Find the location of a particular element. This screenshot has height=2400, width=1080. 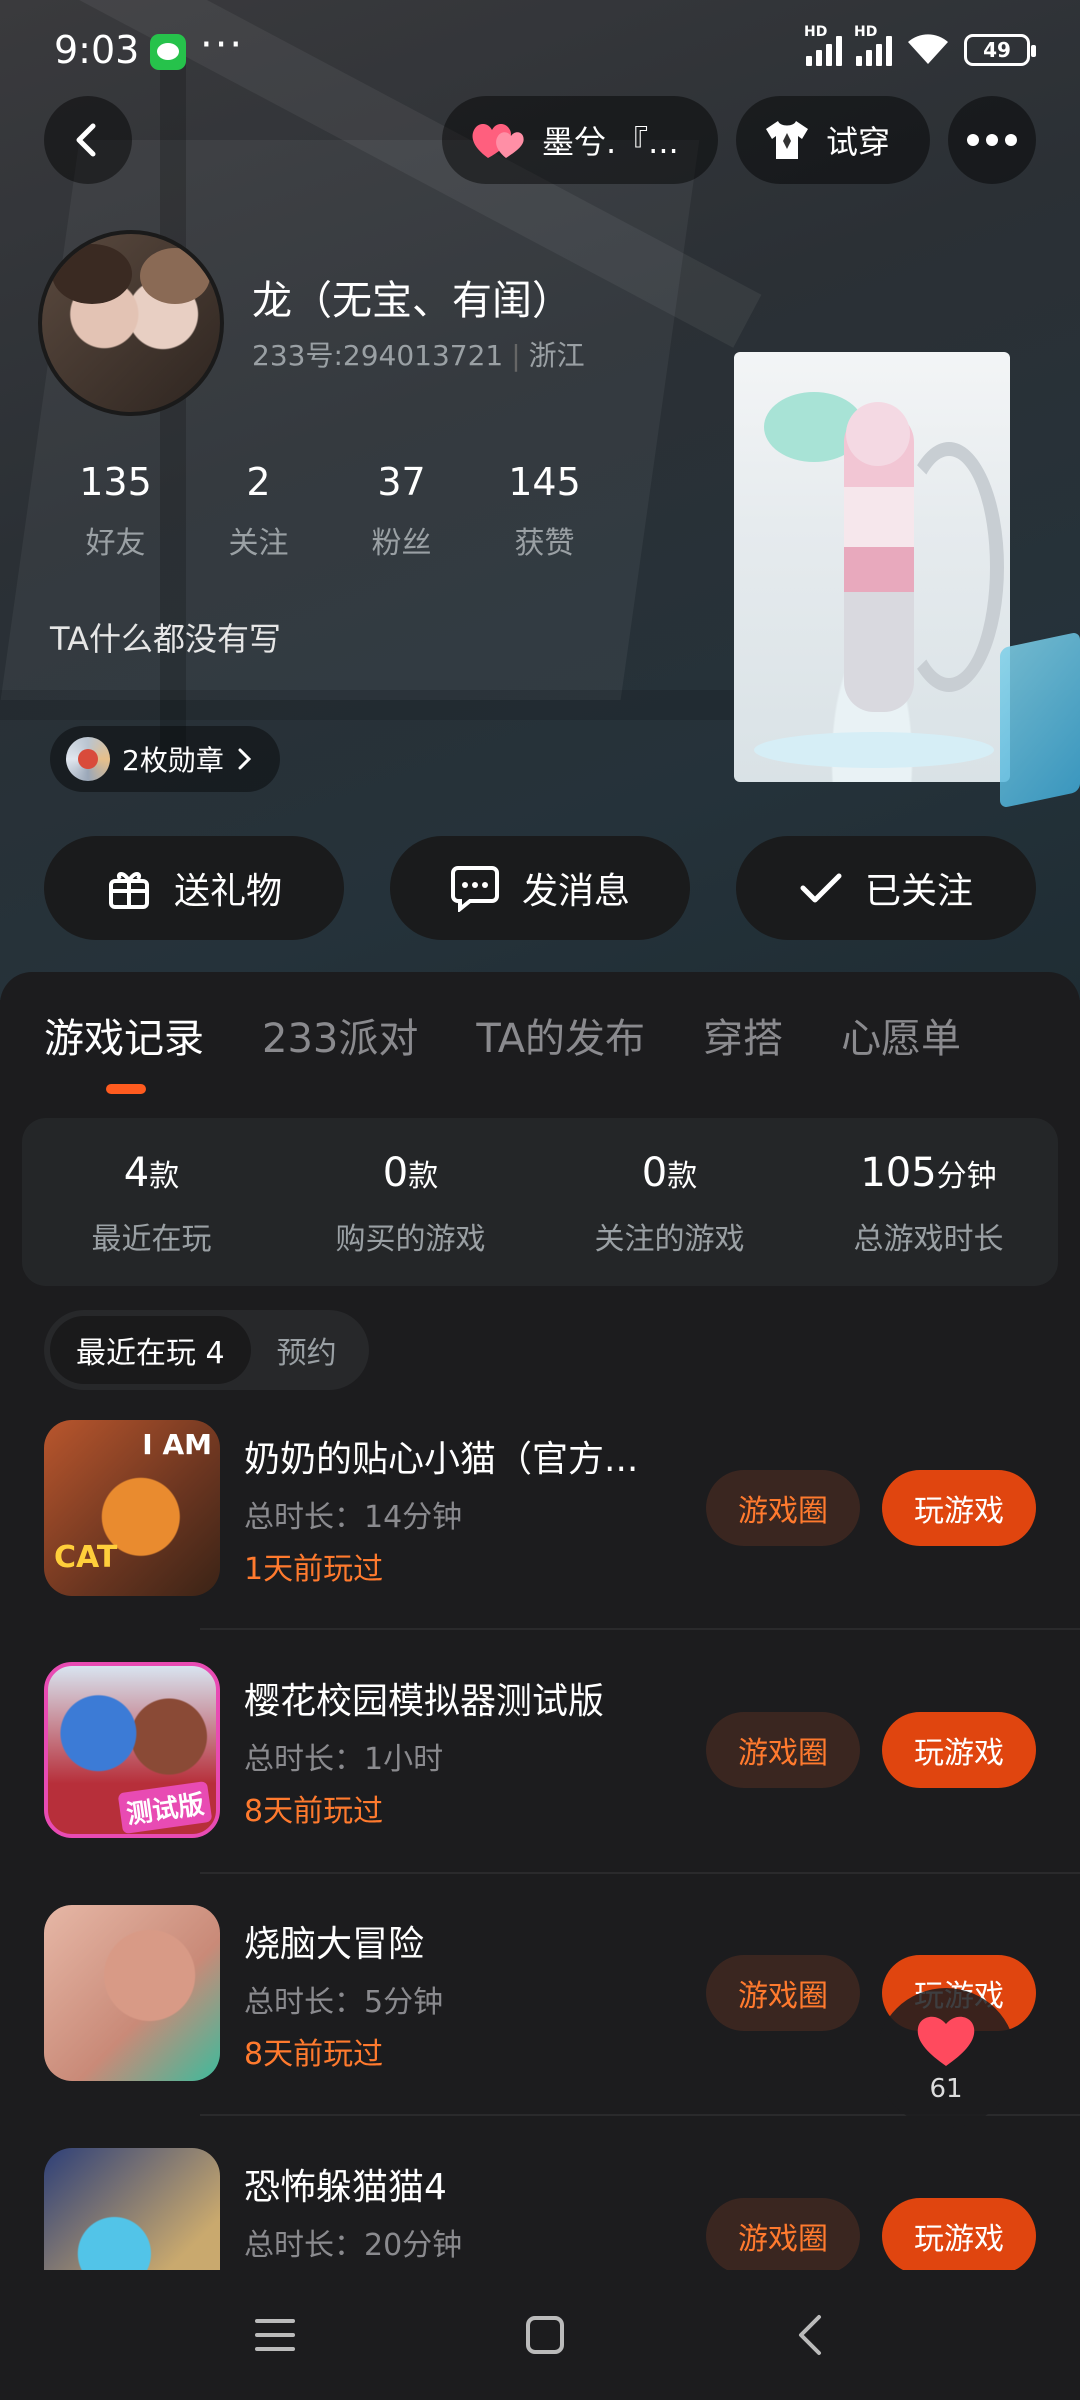

chevron-right-icon is located at coordinates (244, 759).